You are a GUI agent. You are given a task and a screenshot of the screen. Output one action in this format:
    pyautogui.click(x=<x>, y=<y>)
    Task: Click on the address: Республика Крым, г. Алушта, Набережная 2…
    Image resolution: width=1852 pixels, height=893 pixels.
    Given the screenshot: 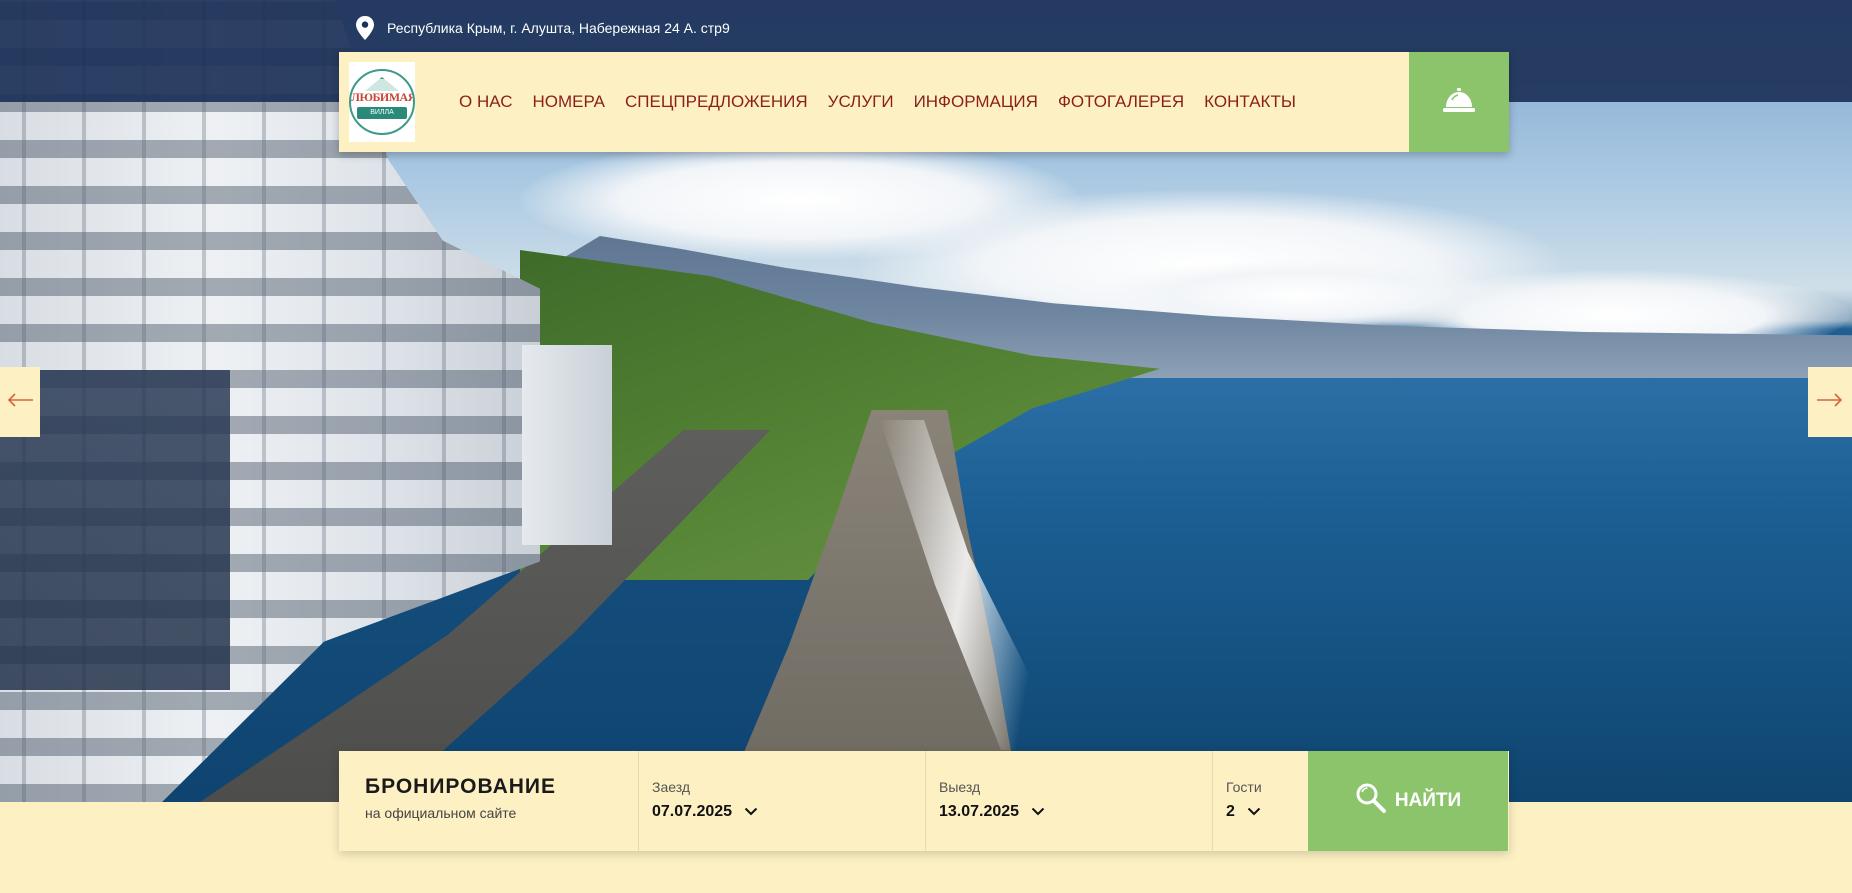 What is the action you would take?
    pyautogui.click(x=542, y=28)
    